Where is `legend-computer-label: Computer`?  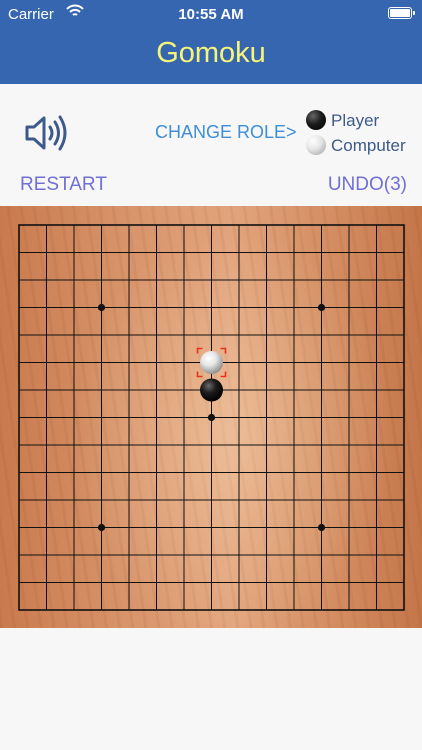 legend-computer-label: Computer is located at coordinates (368, 145).